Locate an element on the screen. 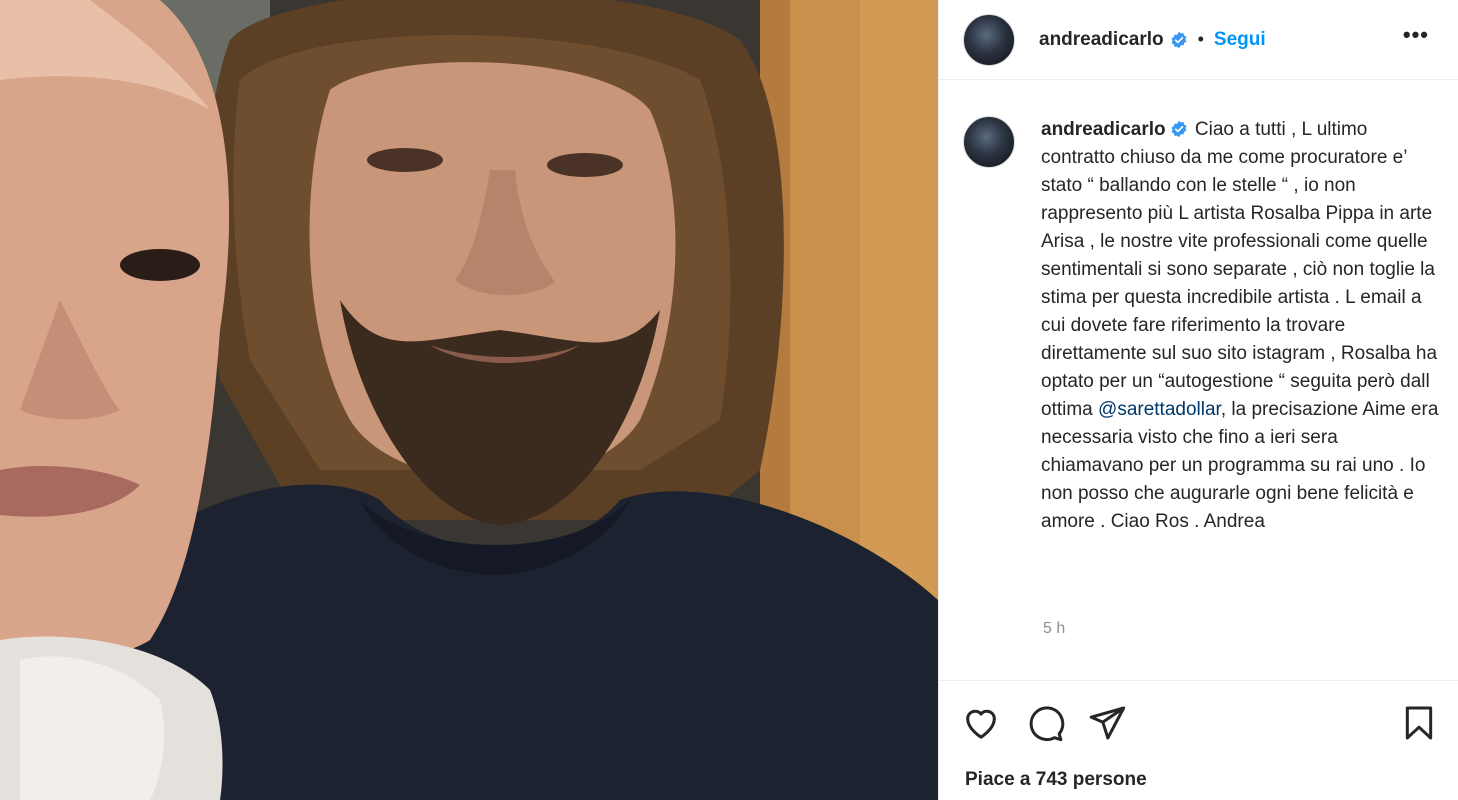 The image size is (1458, 800). caption-username: andreadicarlo is located at coordinates (1103, 129).